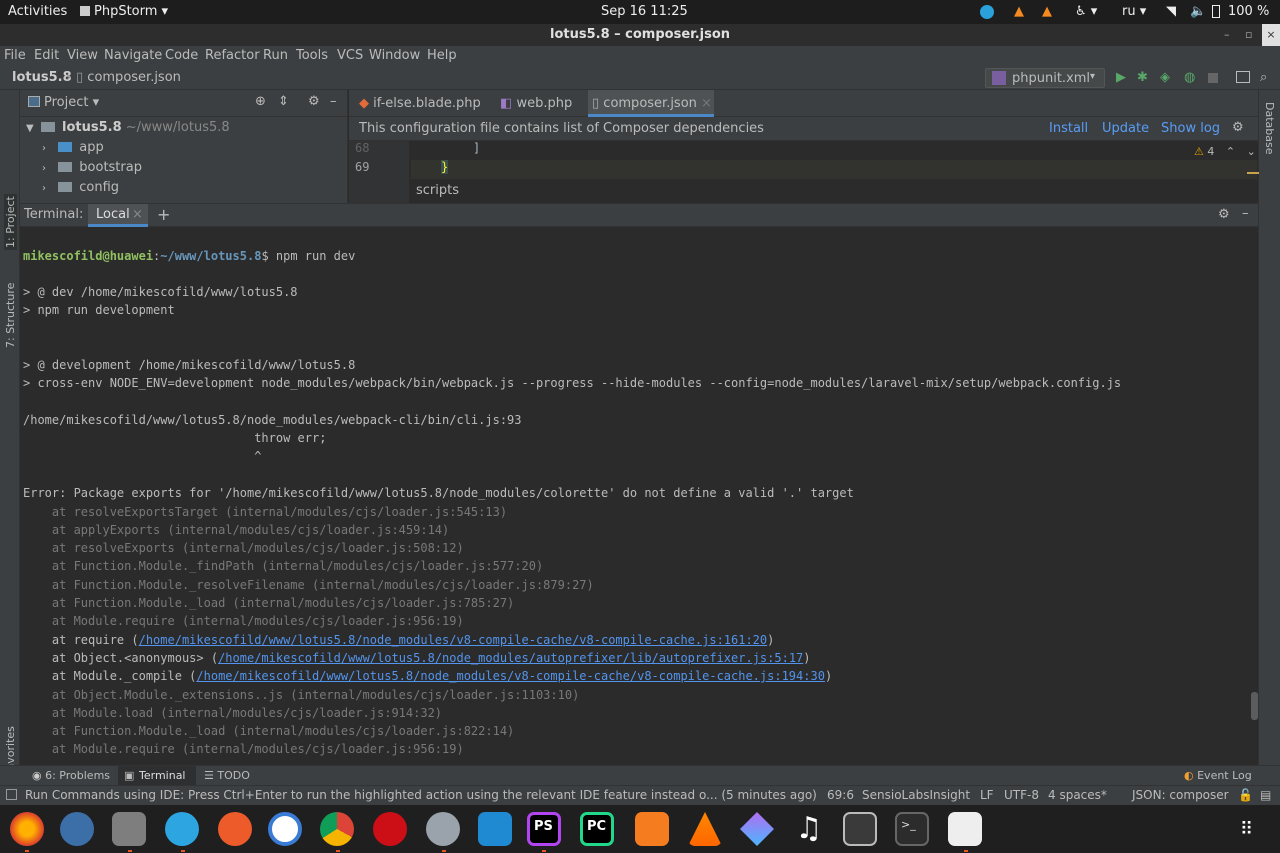 Image resolution: width=1280 pixels, height=853 pixels. I want to click on code-line: ], so click(476, 148).